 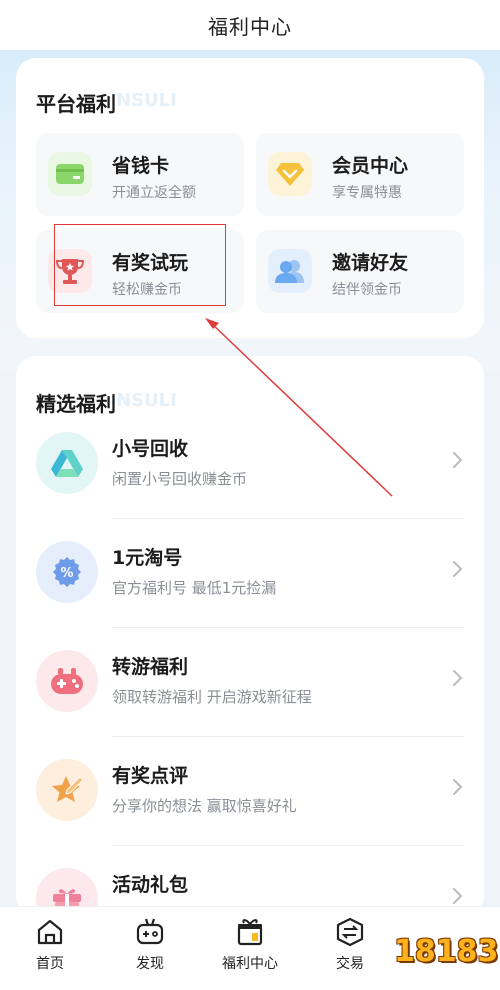 I want to click on gift-box-icon, so click(x=250, y=932).